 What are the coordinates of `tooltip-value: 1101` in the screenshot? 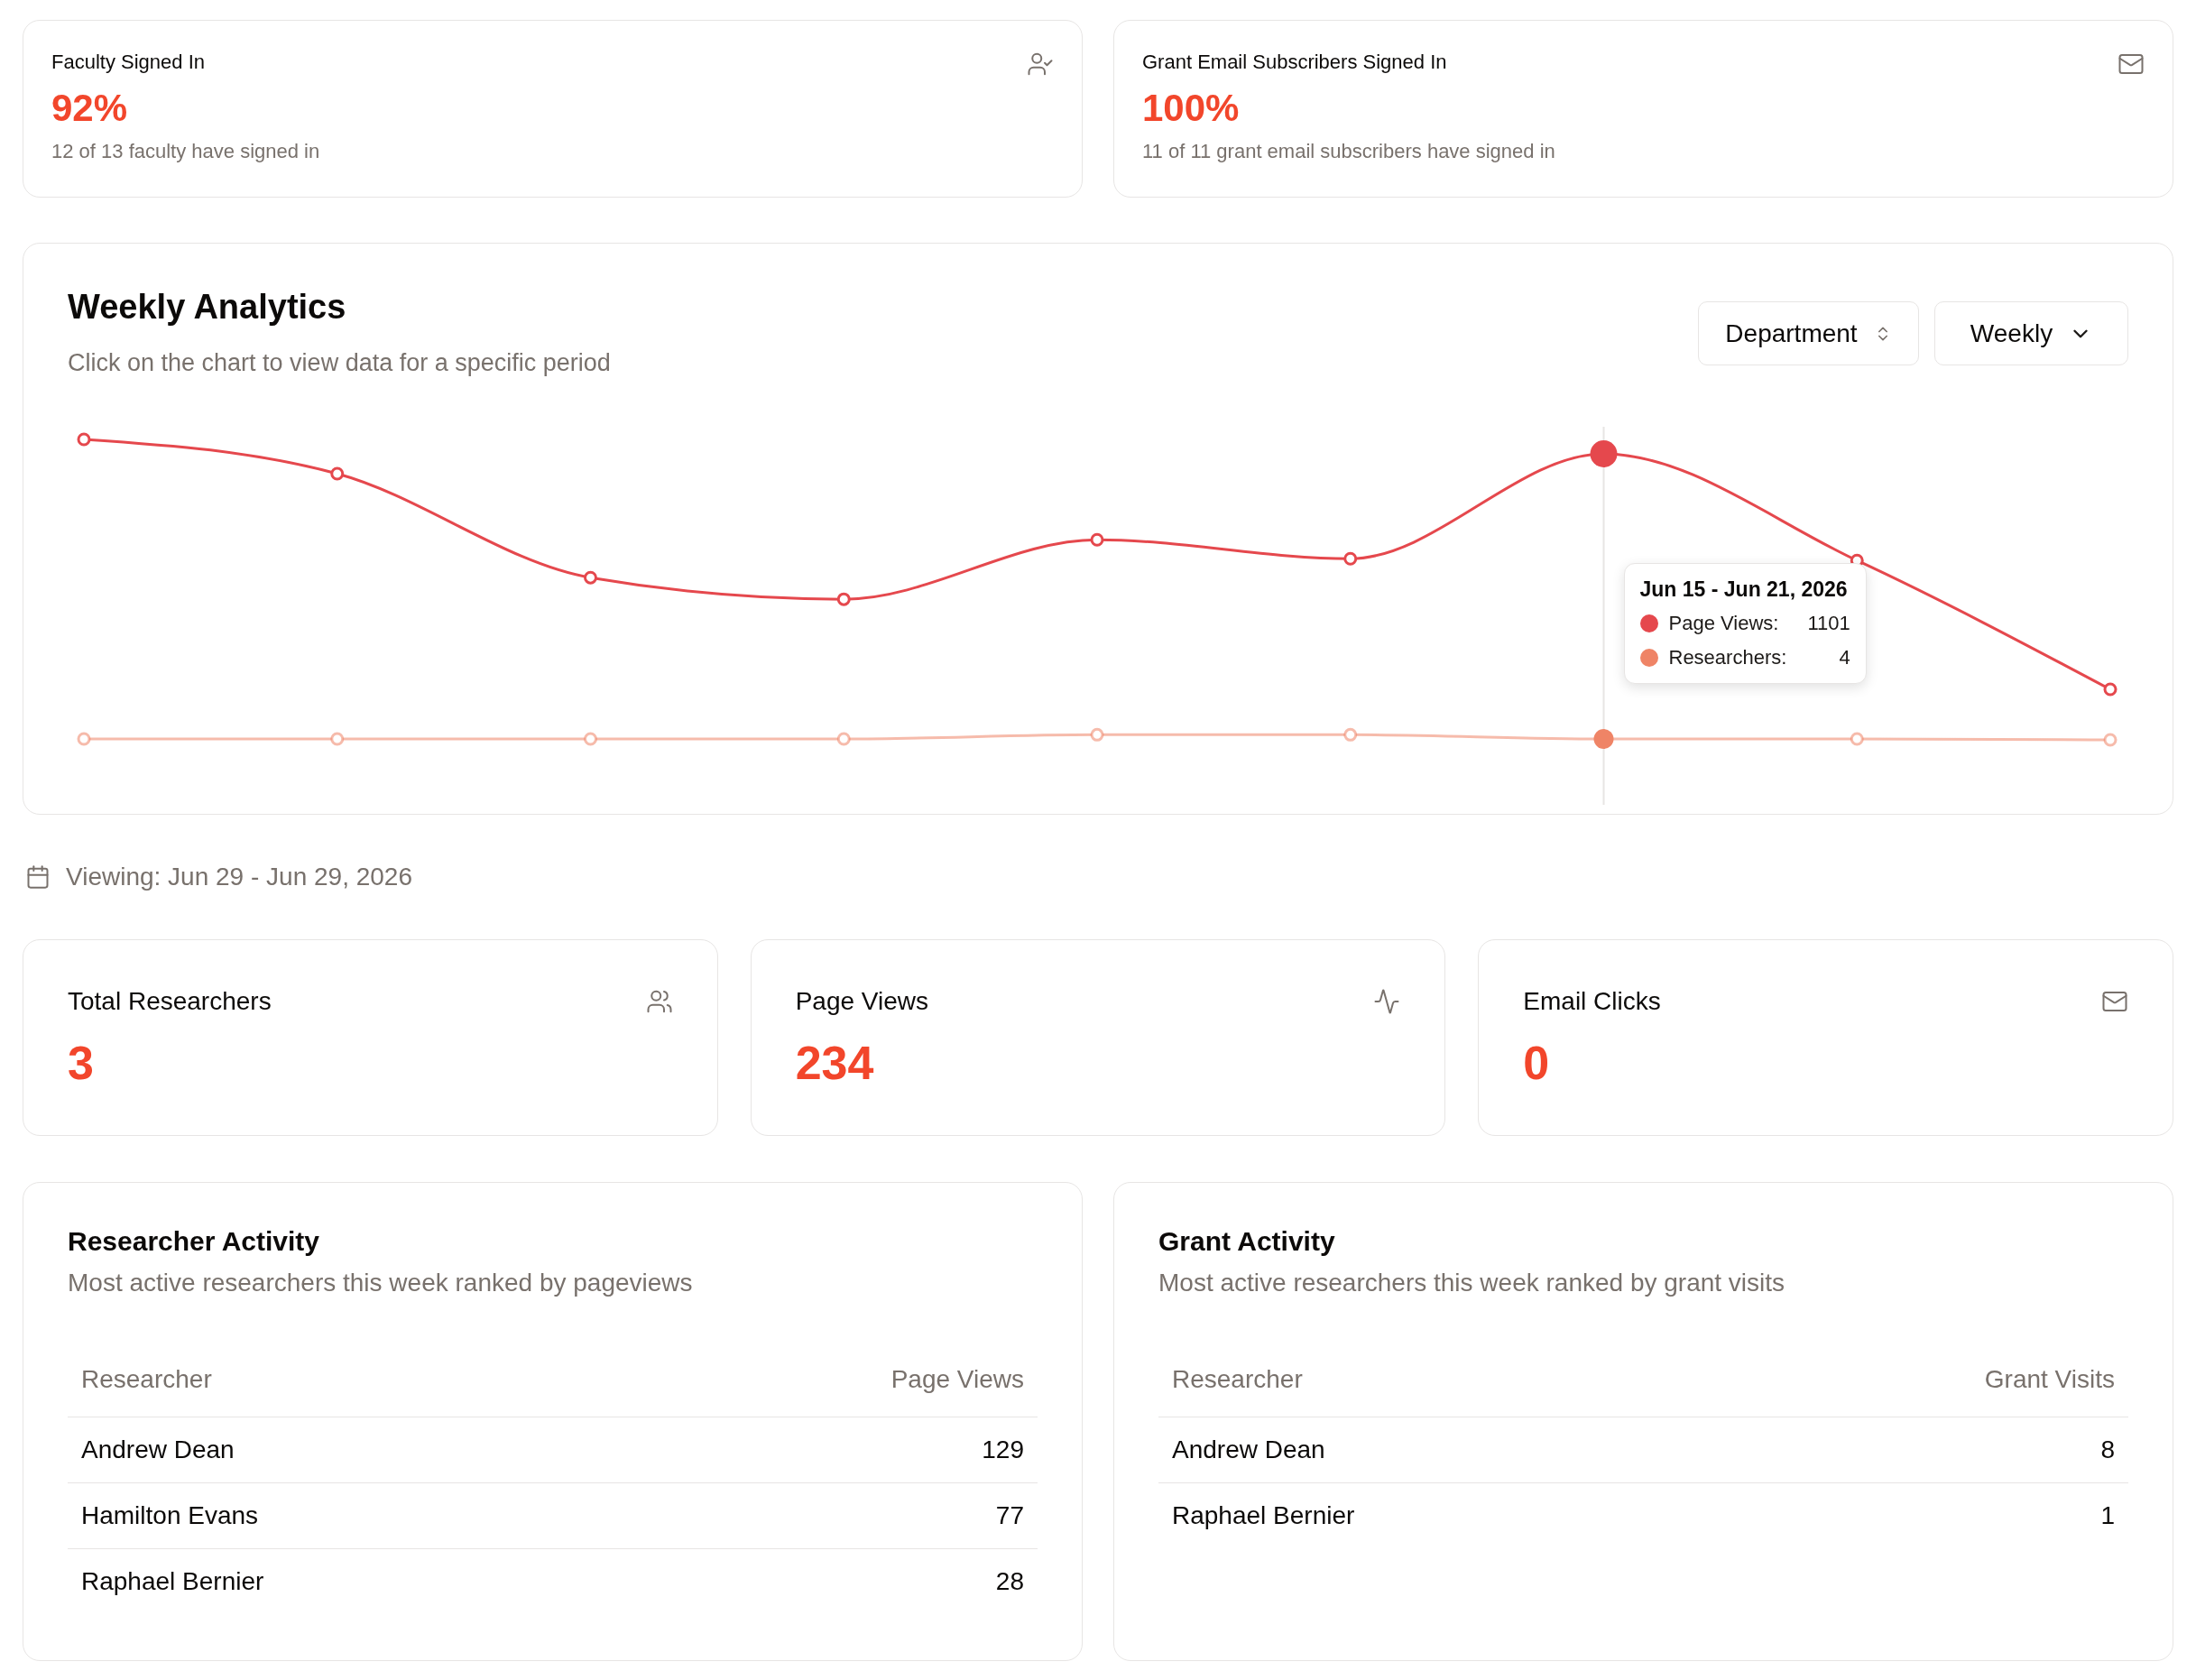 It's located at (1828, 623).